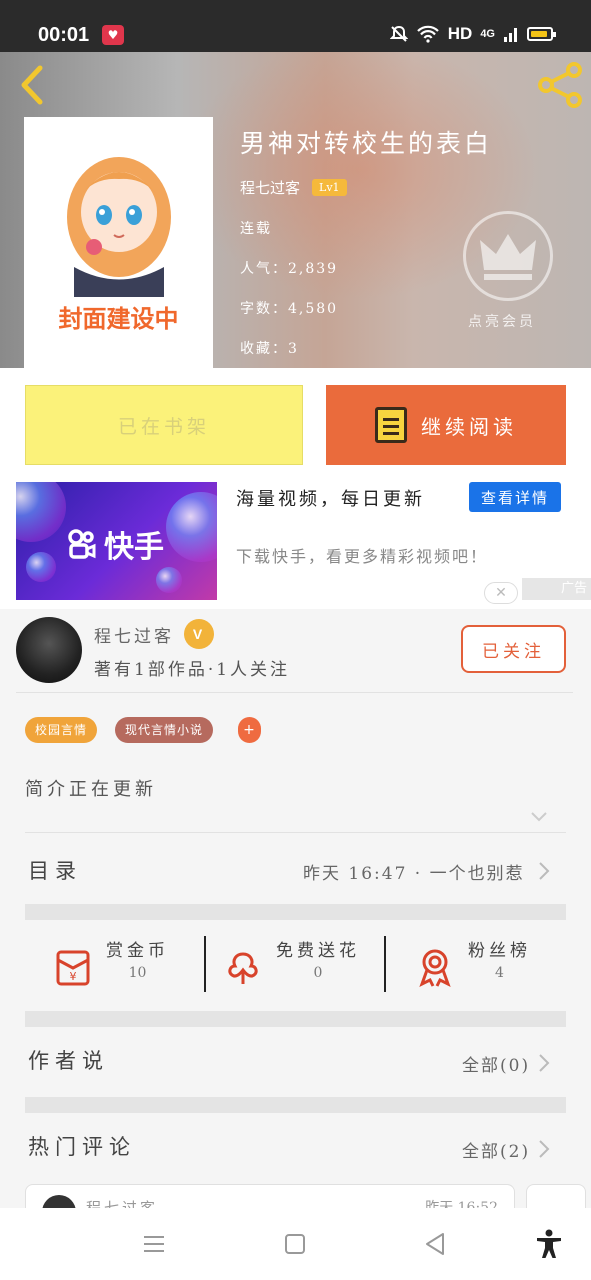  Describe the element at coordinates (330, 499) in the screenshot. I see `ad-title: 海量视频，每日更新` at that location.